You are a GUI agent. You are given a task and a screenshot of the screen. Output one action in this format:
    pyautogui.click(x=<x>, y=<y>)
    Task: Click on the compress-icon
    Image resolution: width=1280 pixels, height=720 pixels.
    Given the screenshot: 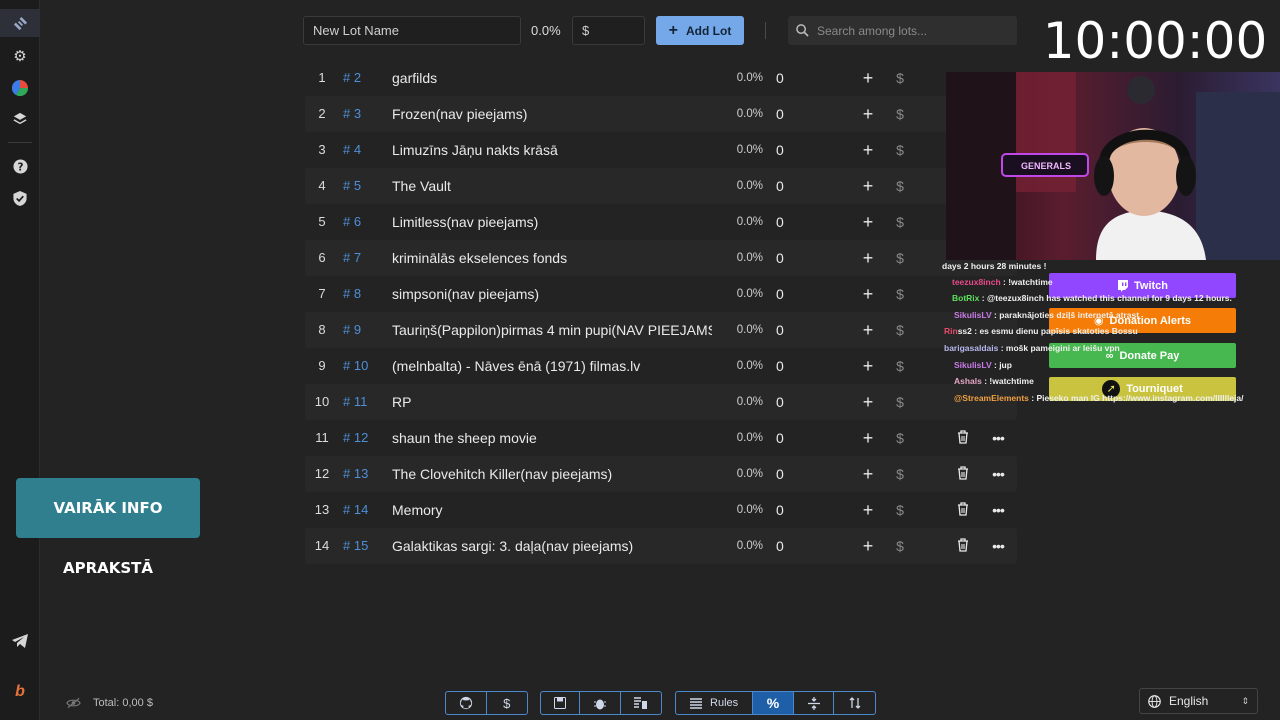 What is the action you would take?
    pyautogui.click(x=813, y=703)
    